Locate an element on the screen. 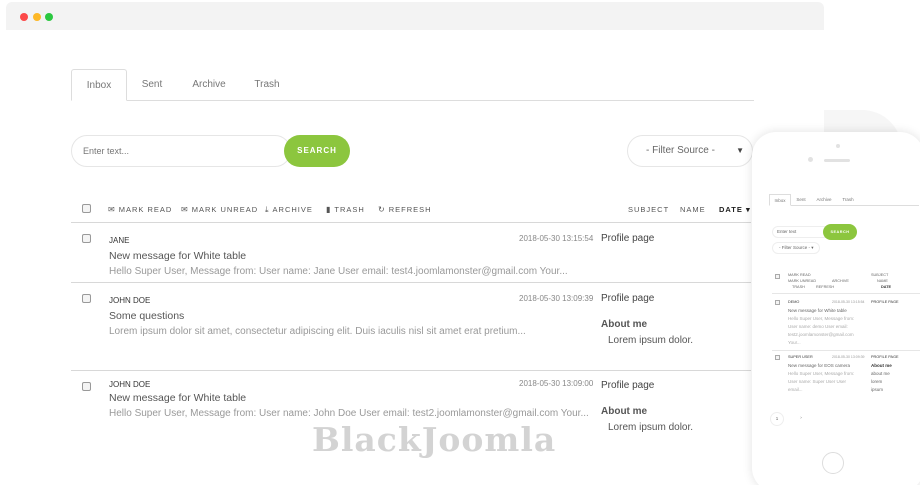  mobile-message-date: 2018-05-30 13:09:39 is located at coordinates (848, 357).